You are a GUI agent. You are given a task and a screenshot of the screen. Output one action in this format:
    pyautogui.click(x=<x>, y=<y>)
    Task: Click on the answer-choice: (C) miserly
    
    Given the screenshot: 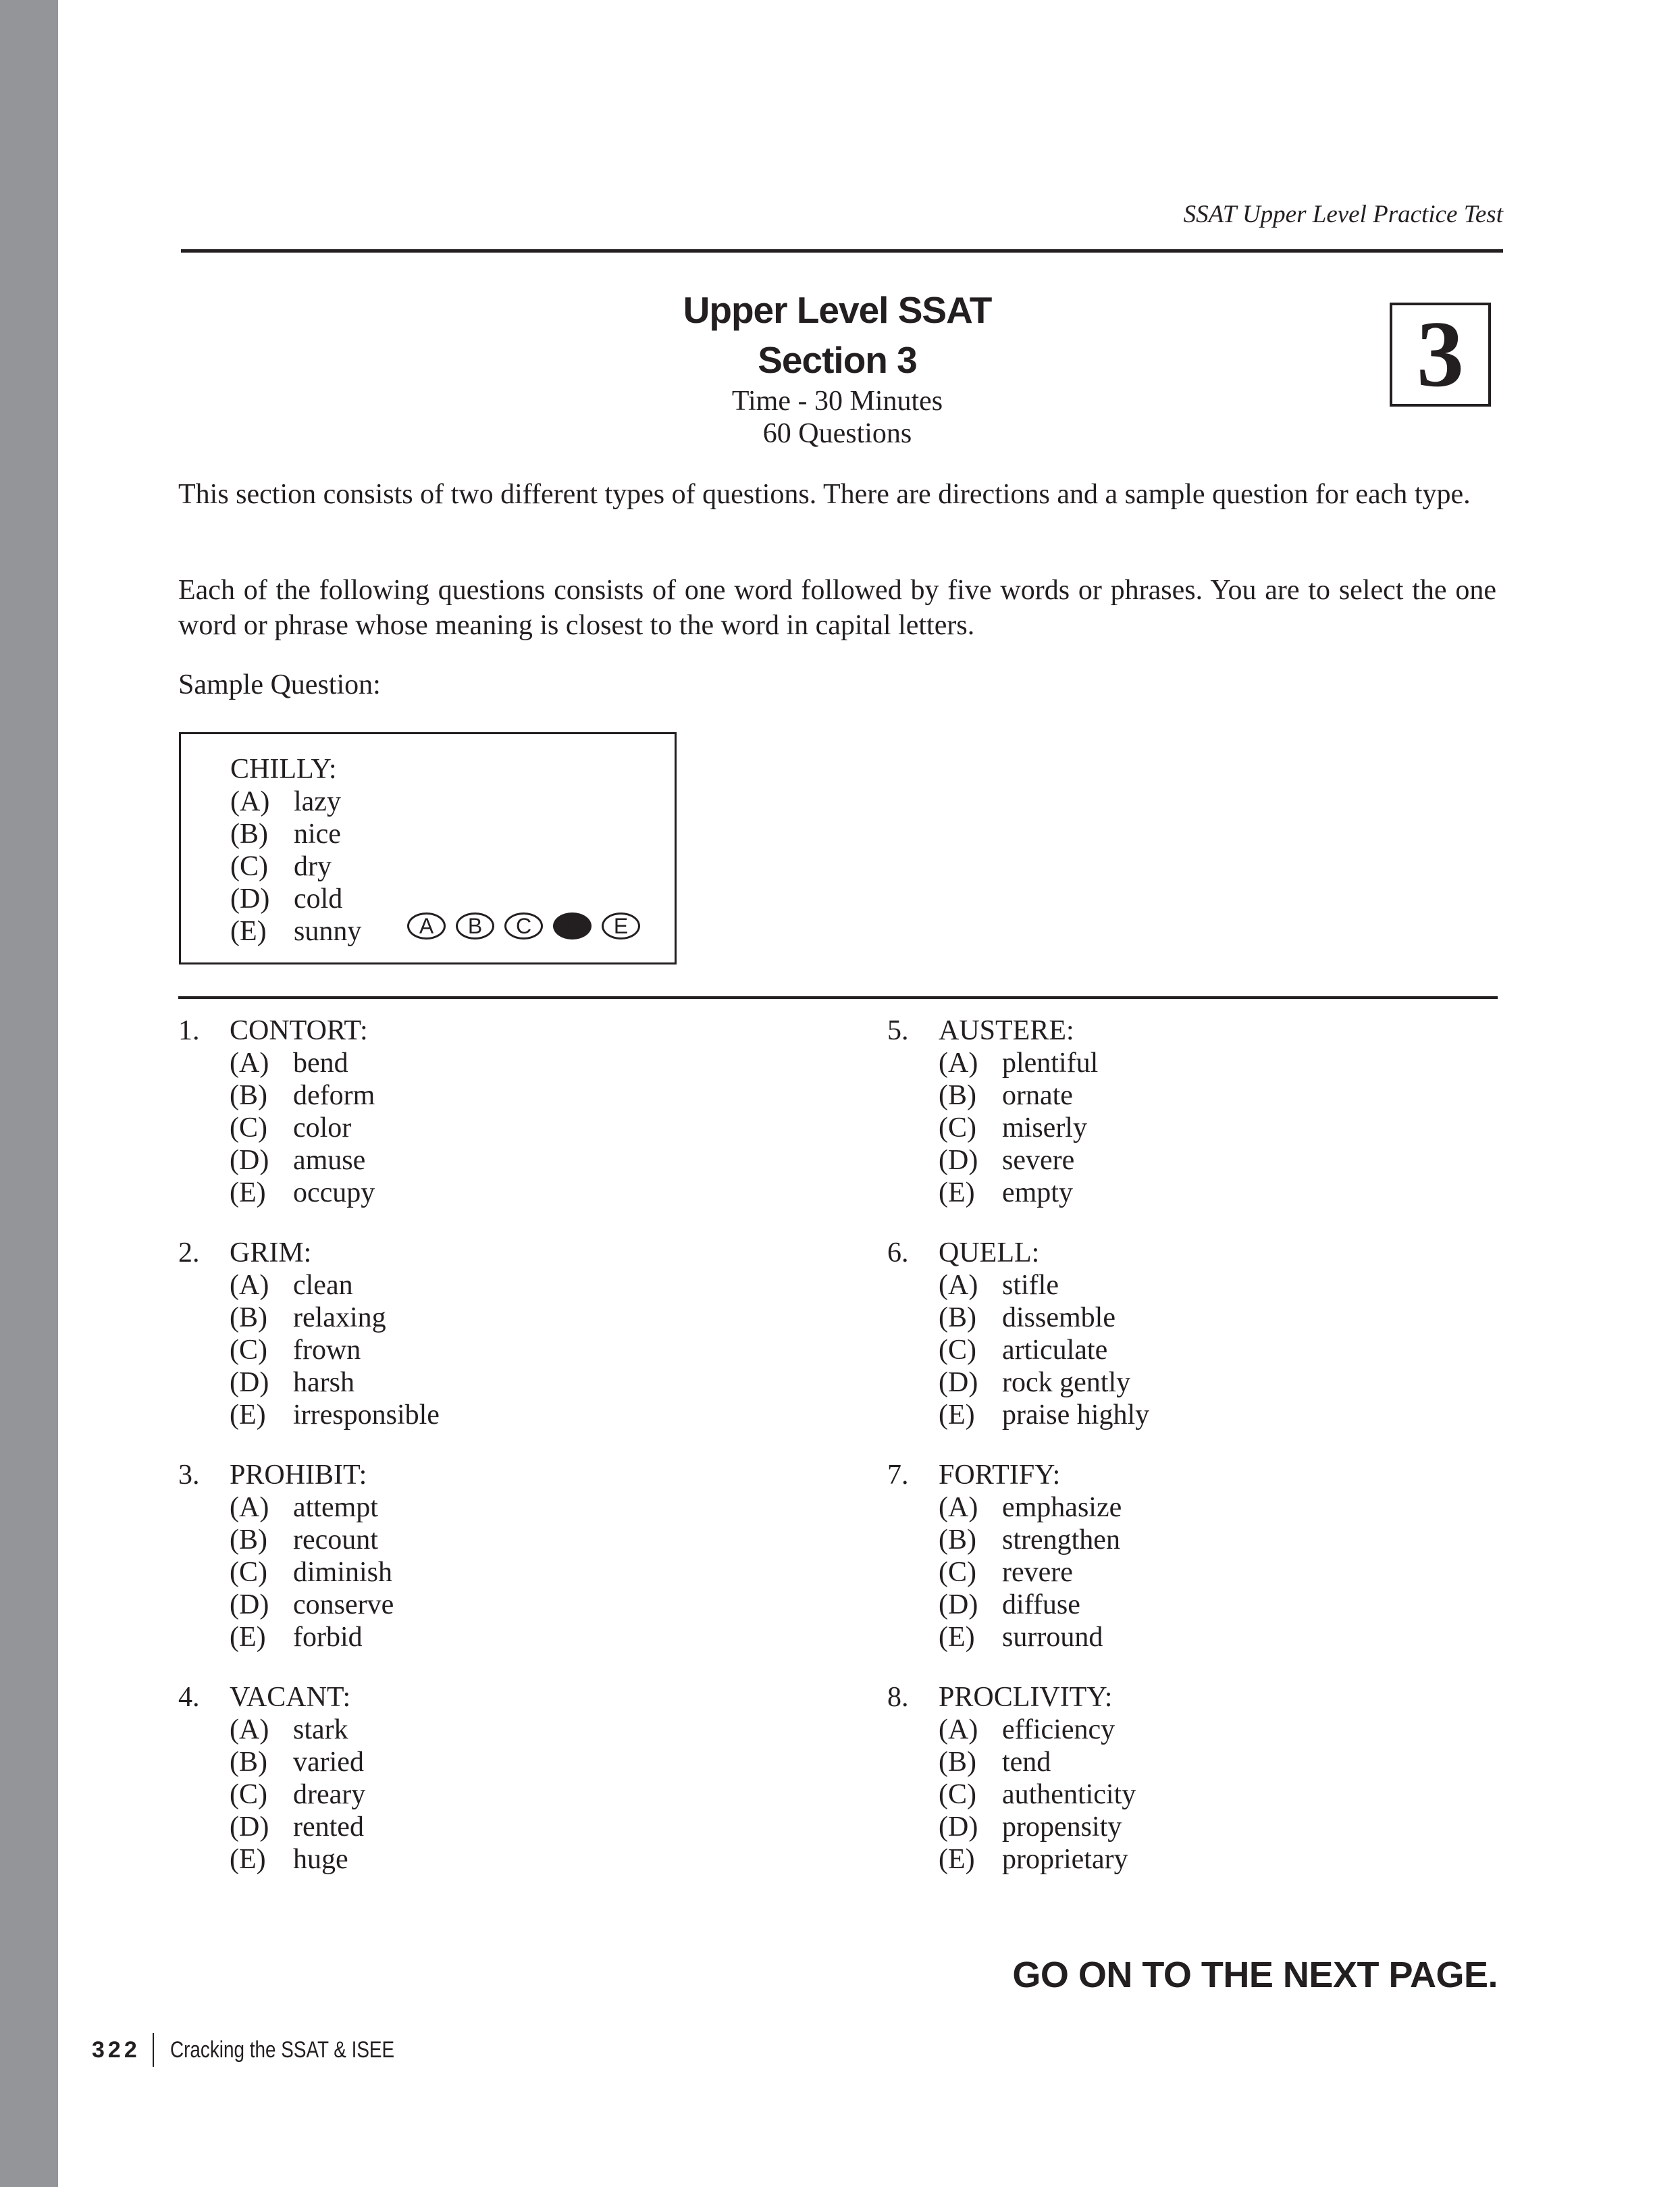 What is the action you would take?
    pyautogui.click(x=1019, y=1128)
    